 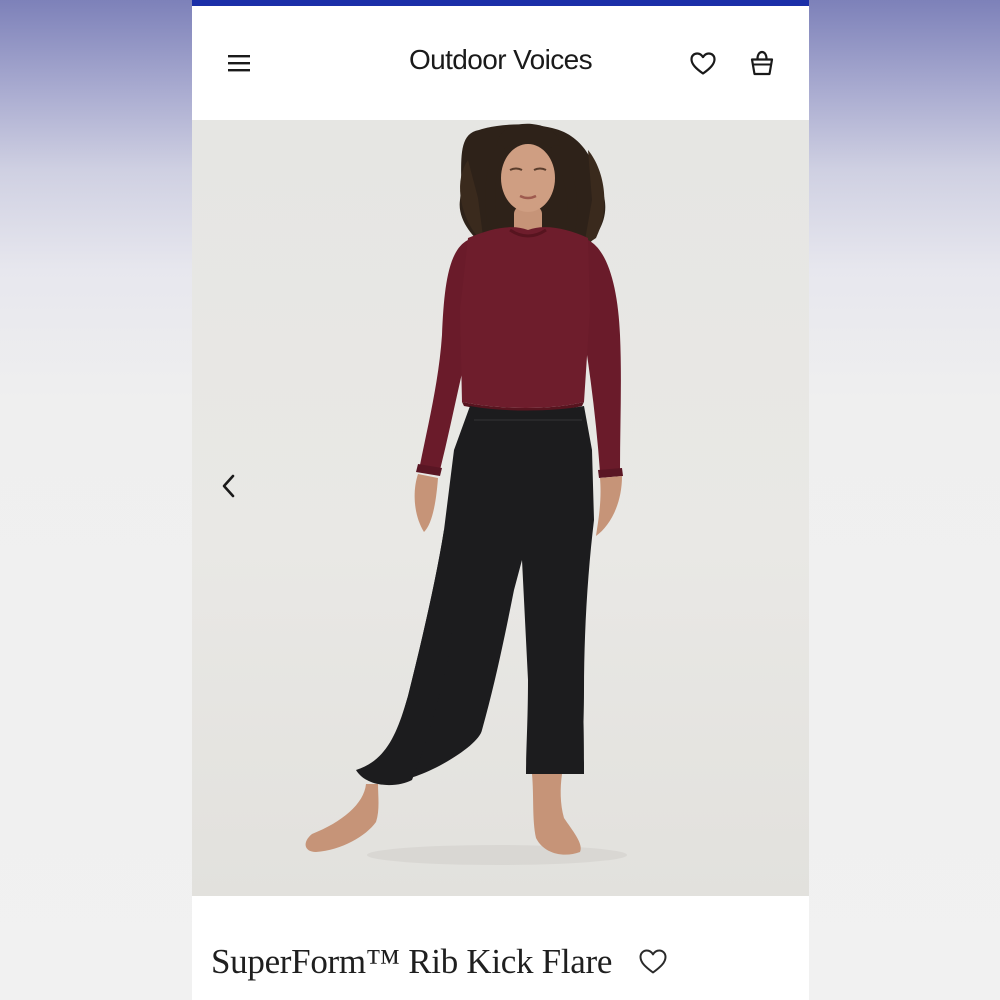 I want to click on heart-outline-icon, so click(x=653, y=961).